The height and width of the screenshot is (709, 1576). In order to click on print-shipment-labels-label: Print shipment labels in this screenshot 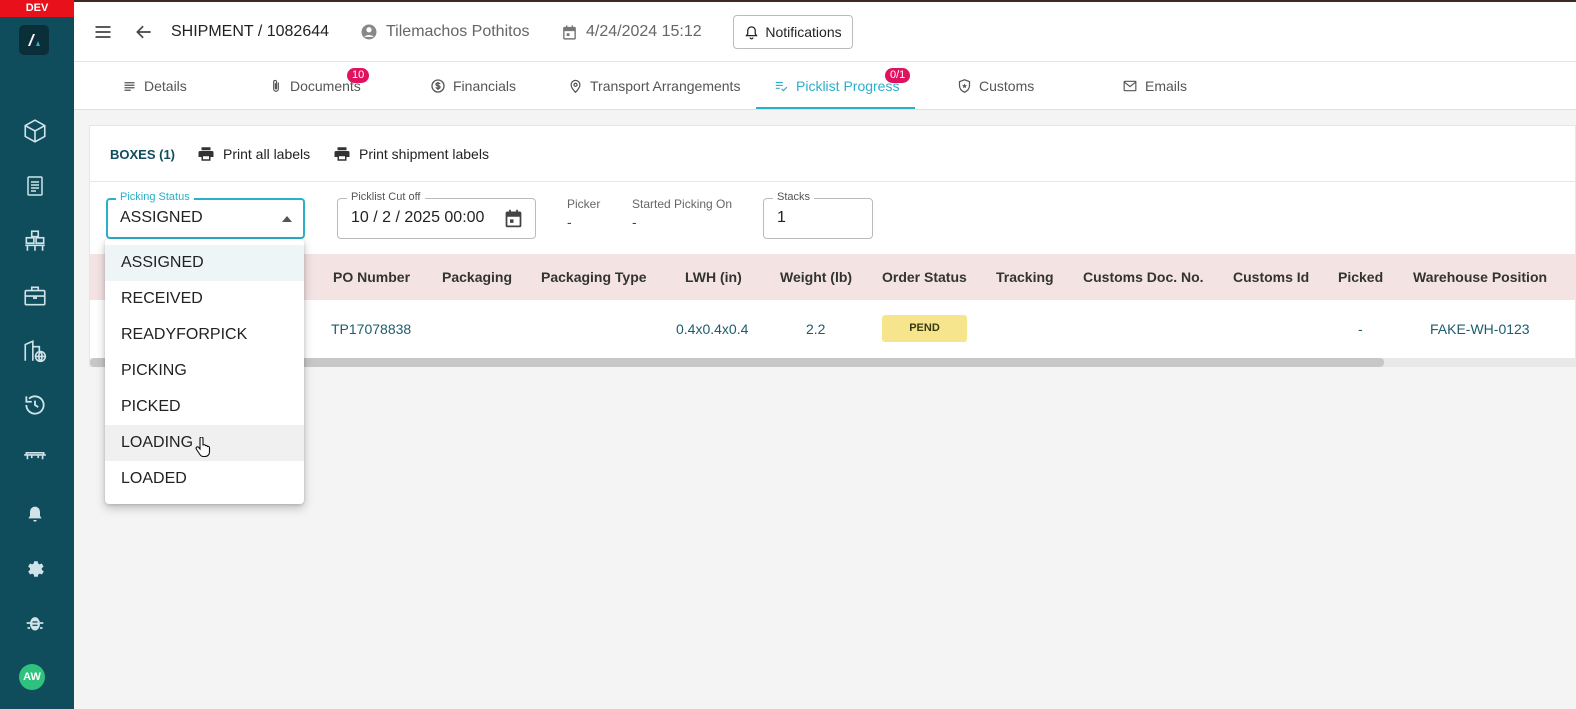, I will do `click(424, 154)`.